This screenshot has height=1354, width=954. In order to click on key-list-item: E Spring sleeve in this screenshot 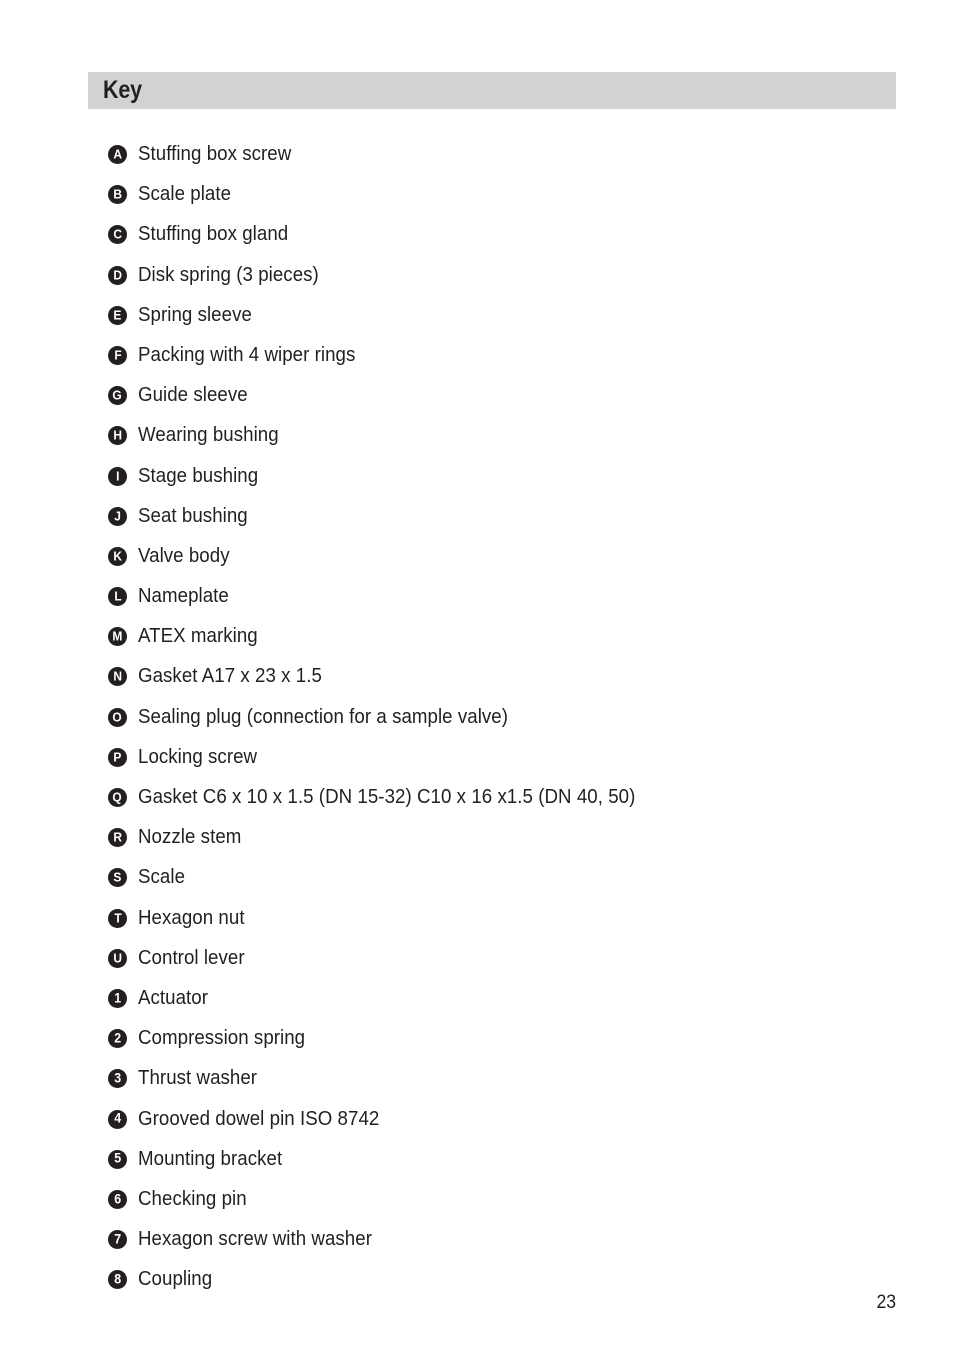, I will do `click(508, 324)`.